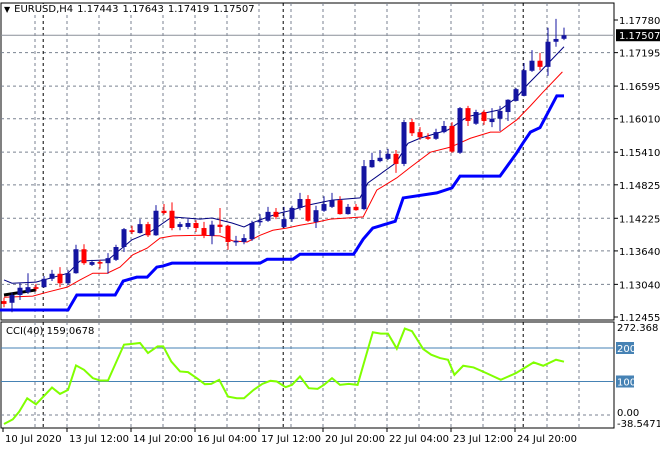  Describe the element at coordinates (98, 9) in the screenshot. I see `open-value: 1.17443` at that location.